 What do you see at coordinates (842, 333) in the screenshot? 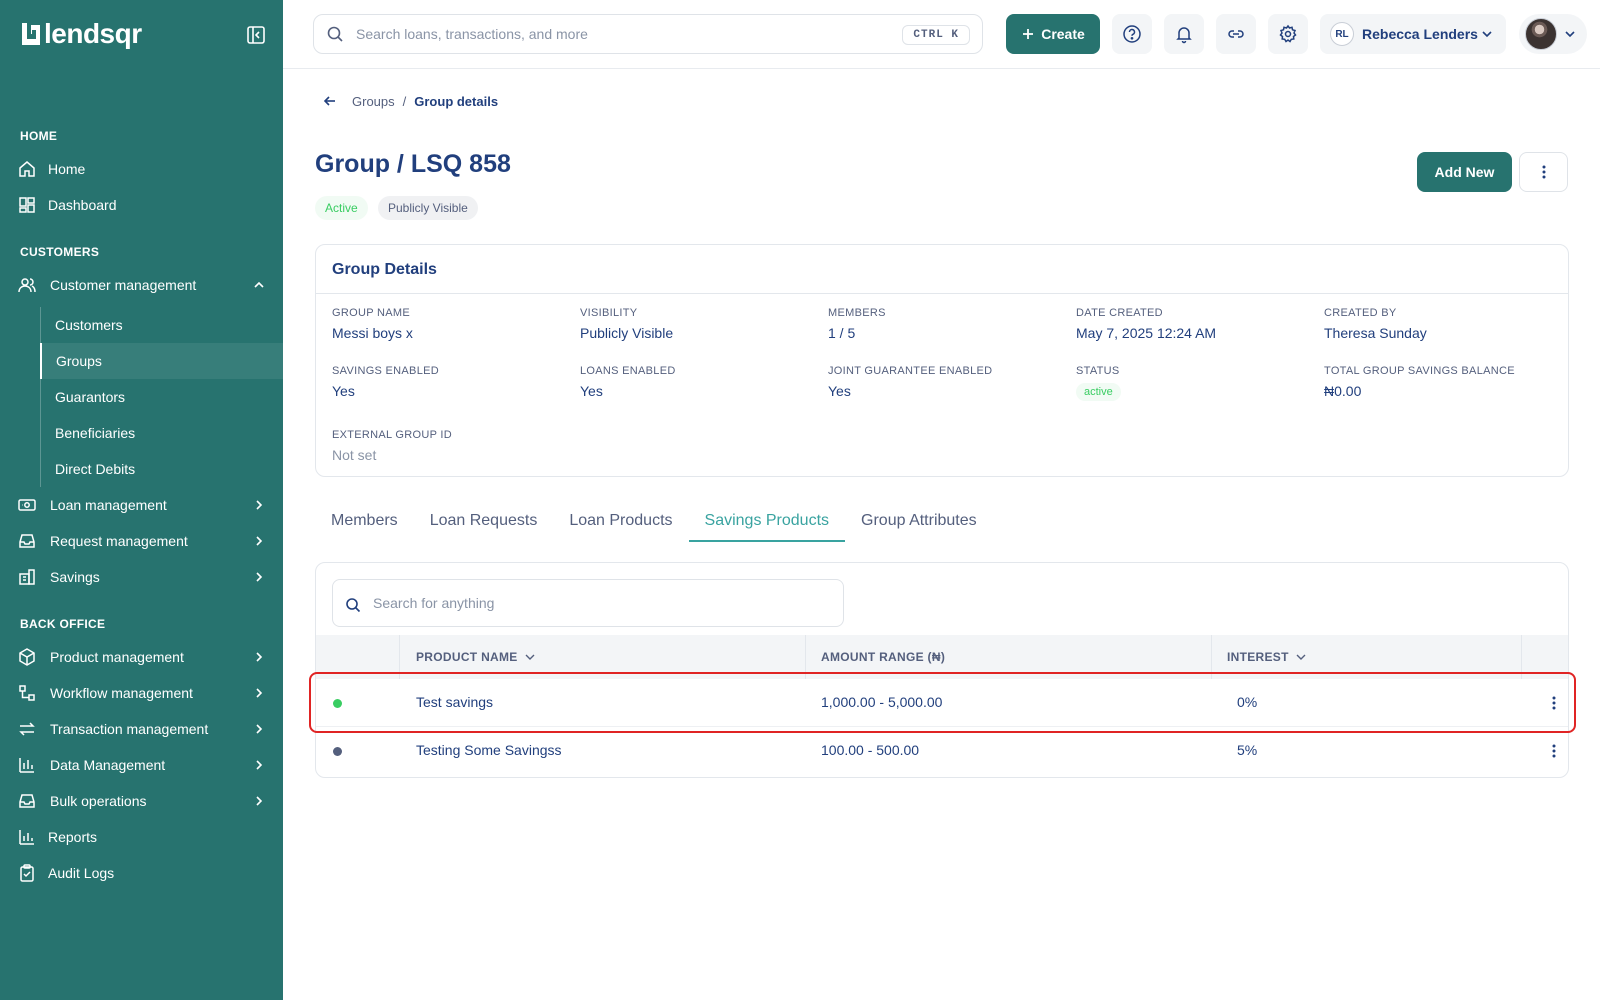
I see `field-value: 1 / 5` at bounding box center [842, 333].